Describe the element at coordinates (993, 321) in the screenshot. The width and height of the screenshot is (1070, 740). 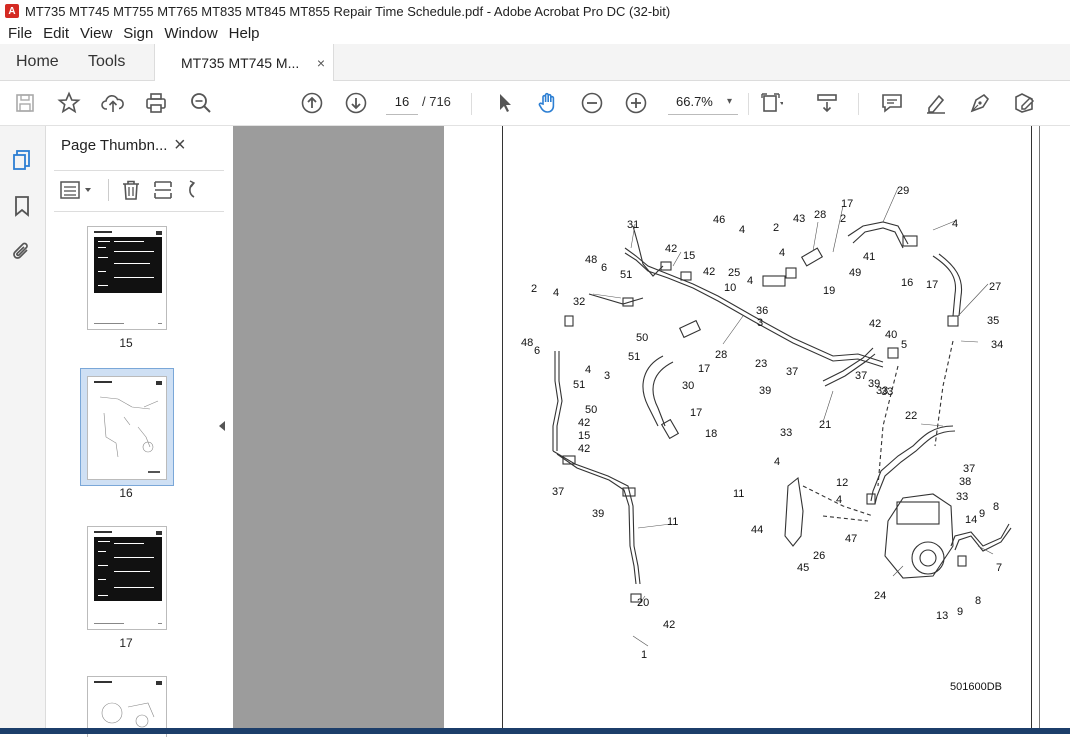
I see `callout-number: 35` at that location.